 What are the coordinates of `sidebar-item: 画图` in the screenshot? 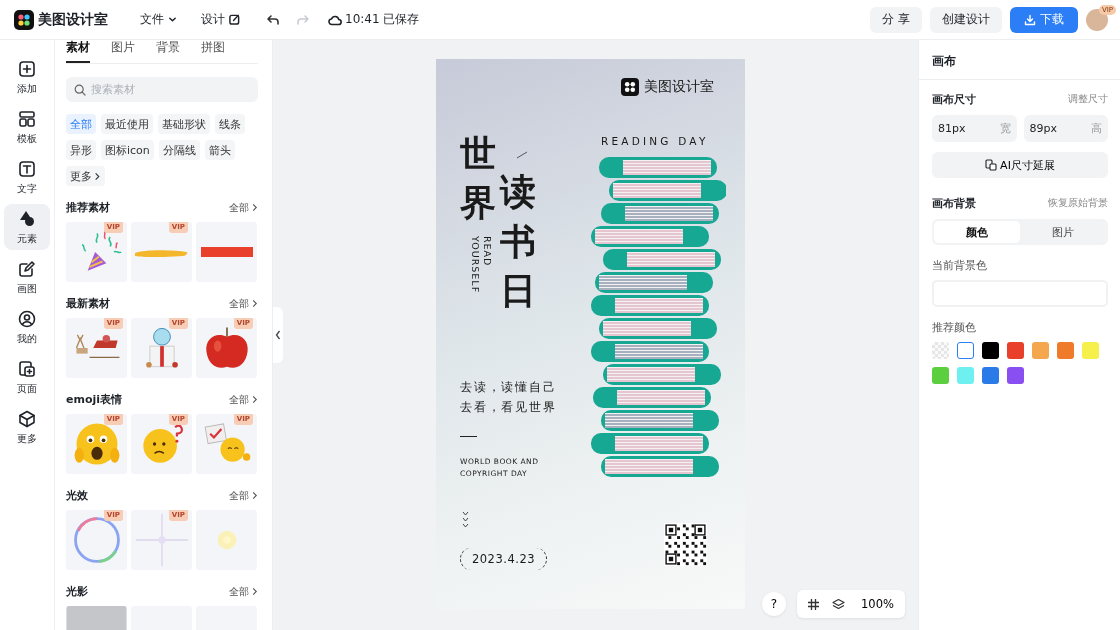 It's located at (27, 277).